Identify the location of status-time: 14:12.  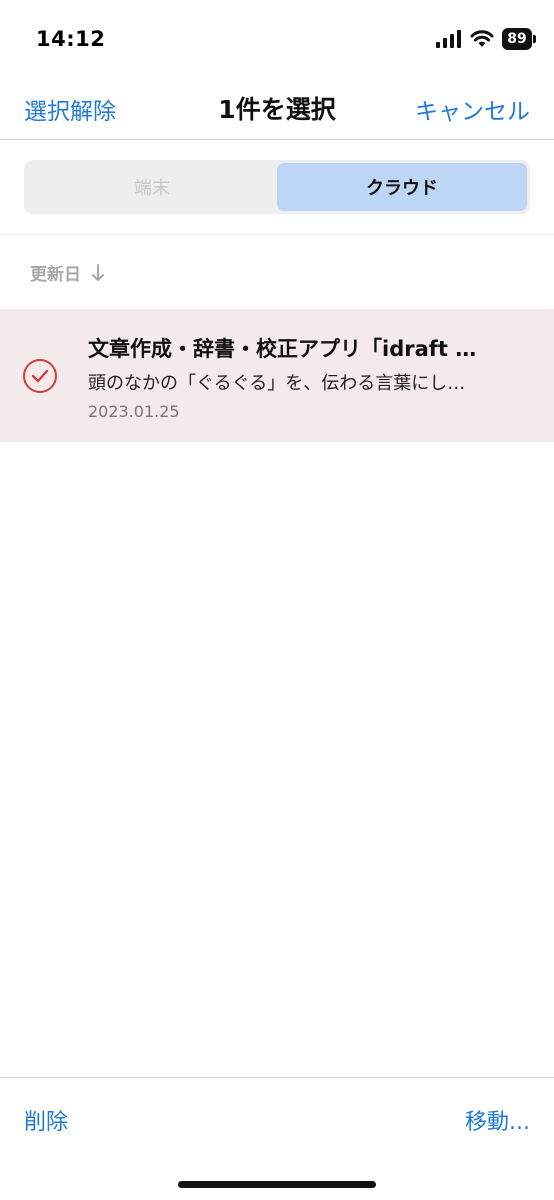
(71, 39).